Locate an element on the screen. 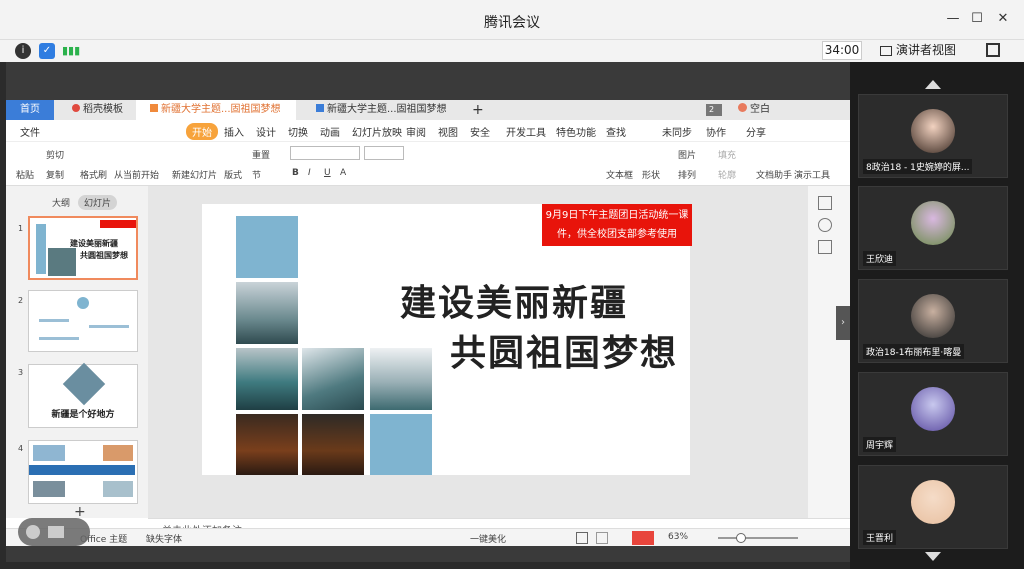  italic-button: I is located at coordinates (309, 173).